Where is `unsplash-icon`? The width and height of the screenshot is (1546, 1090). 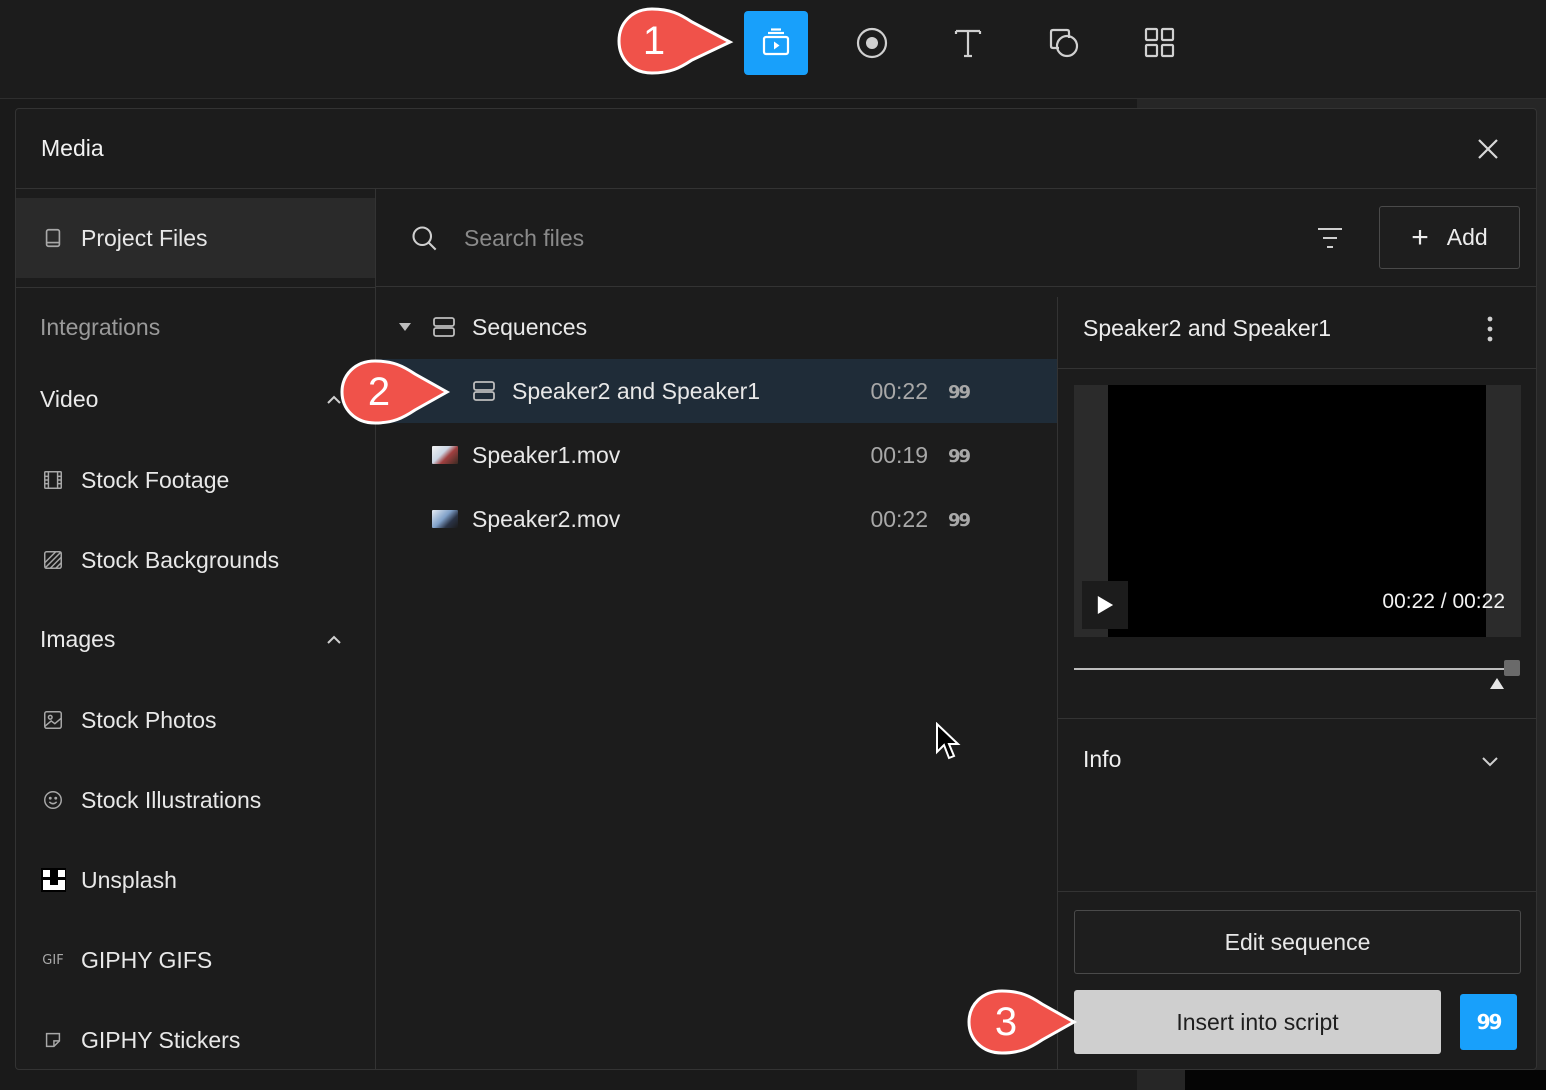 unsplash-icon is located at coordinates (53, 880).